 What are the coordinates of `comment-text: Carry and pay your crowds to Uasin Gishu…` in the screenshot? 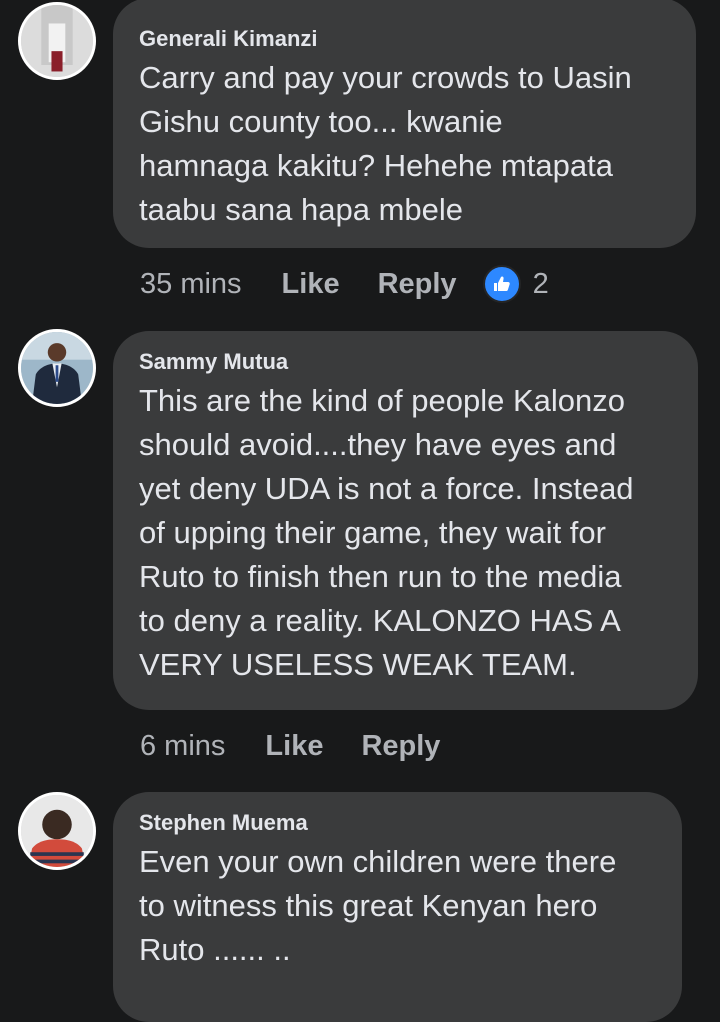 It's located at (385, 143).